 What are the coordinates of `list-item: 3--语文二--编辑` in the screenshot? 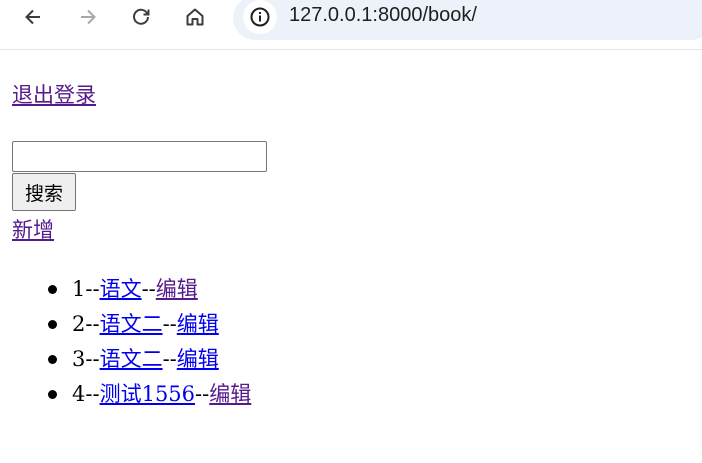 It's located at (131, 362).